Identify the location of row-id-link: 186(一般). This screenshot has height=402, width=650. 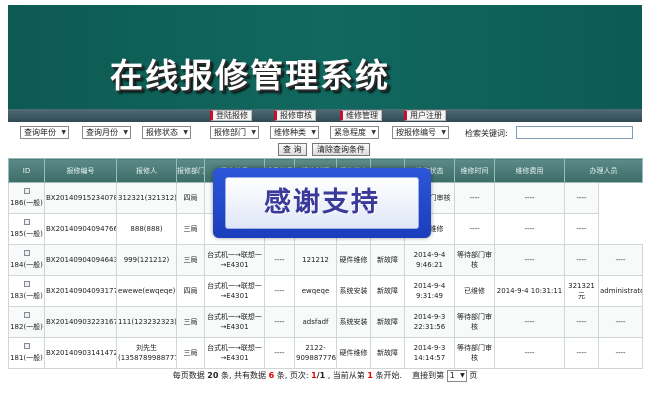
(26, 203).